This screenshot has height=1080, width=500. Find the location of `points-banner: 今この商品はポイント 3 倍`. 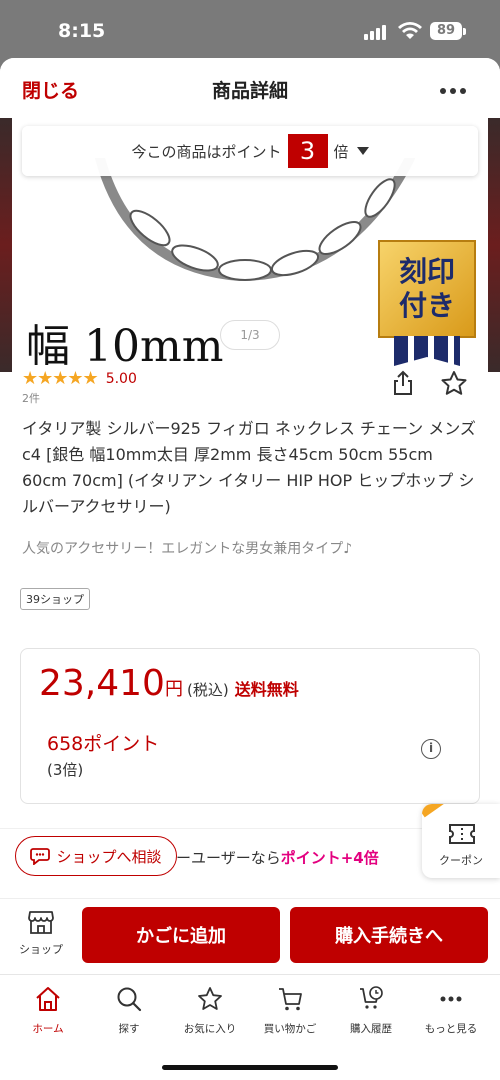

points-banner: 今この商品はポイント 3 倍 is located at coordinates (250, 151).